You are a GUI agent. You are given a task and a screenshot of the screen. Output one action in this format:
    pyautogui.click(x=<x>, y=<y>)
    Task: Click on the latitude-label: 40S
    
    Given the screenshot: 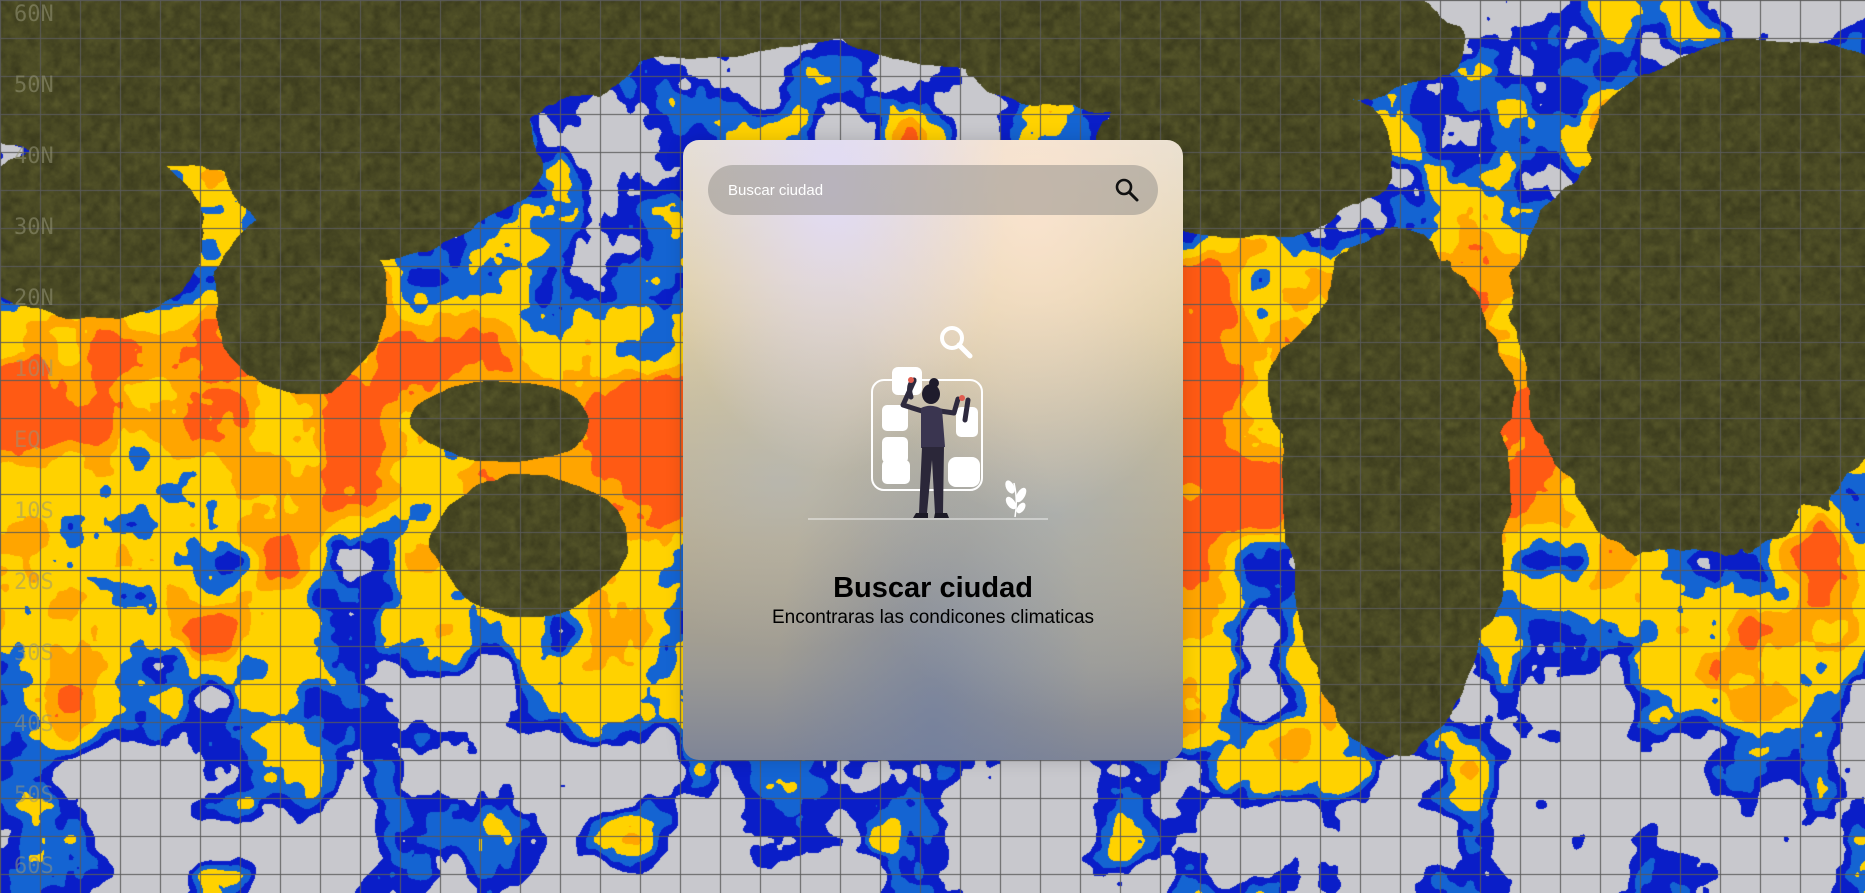 What is the action you would take?
    pyautogui.click(x=34, y=724)
    